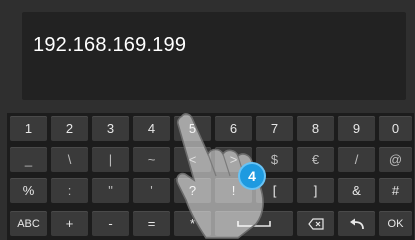  Describe the element at coordinates (315, 128) in the screenshot. I see `key-8: 8` at that location.